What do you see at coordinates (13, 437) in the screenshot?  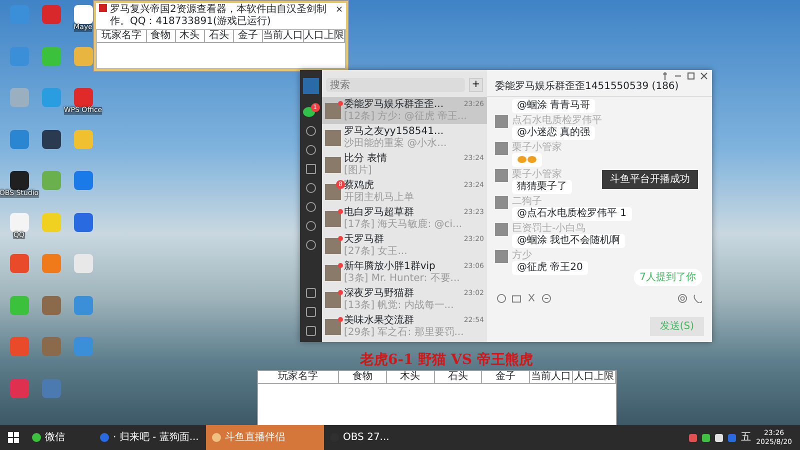 I see `start-icon` at bounding box center [13, 437].